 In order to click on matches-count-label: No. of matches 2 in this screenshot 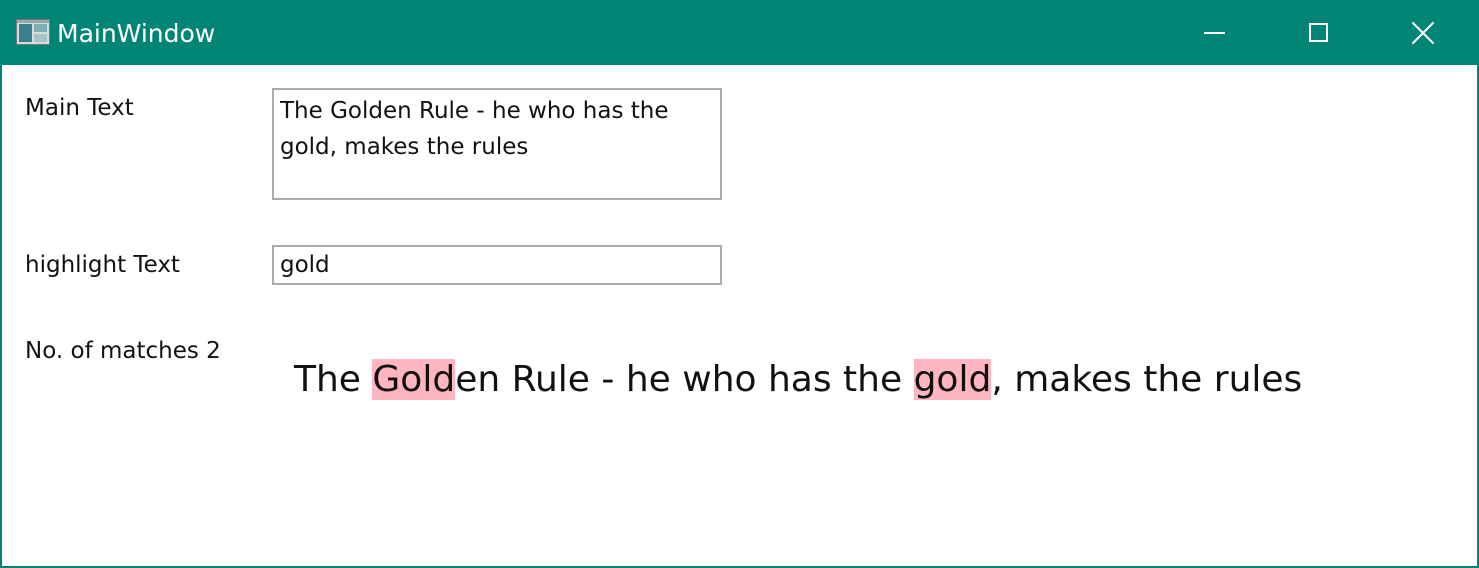, I will do `click(123, 351)`.